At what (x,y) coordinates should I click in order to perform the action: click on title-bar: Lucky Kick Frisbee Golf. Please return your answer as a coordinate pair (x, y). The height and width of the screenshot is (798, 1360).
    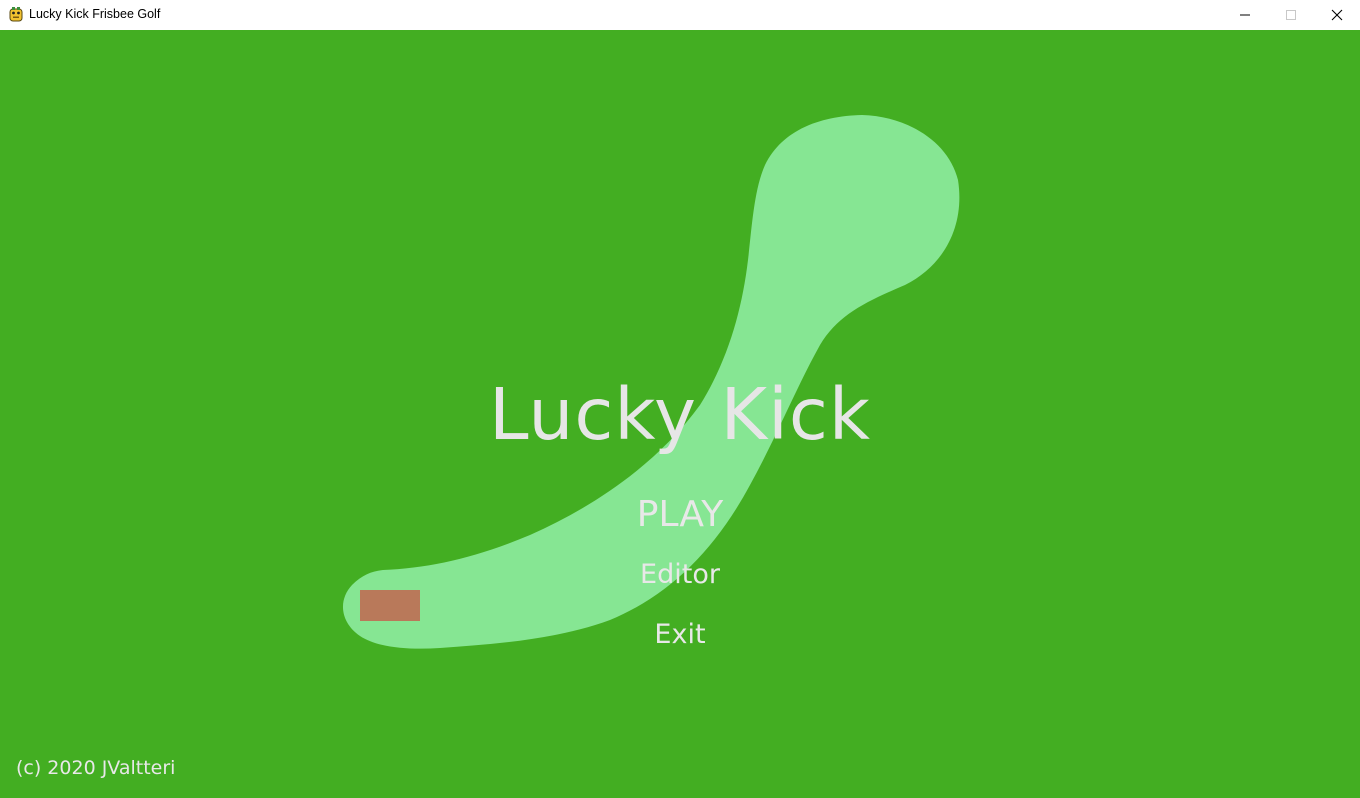
    Looking at the image, I should click on (680, 15).